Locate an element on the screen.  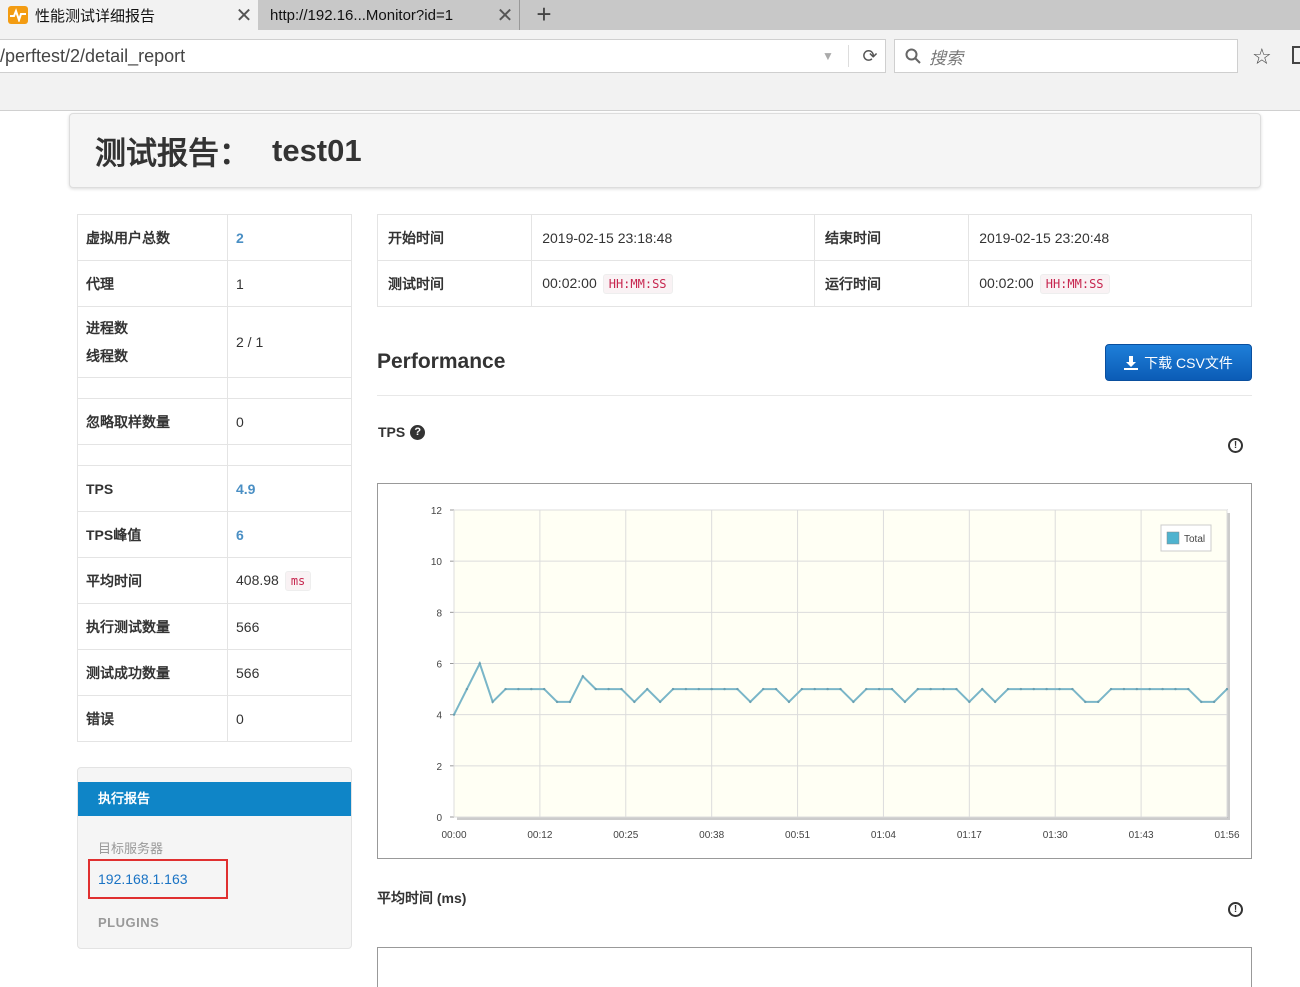
test-time-value: 00:02:00 is located at coordinates (569, 282).